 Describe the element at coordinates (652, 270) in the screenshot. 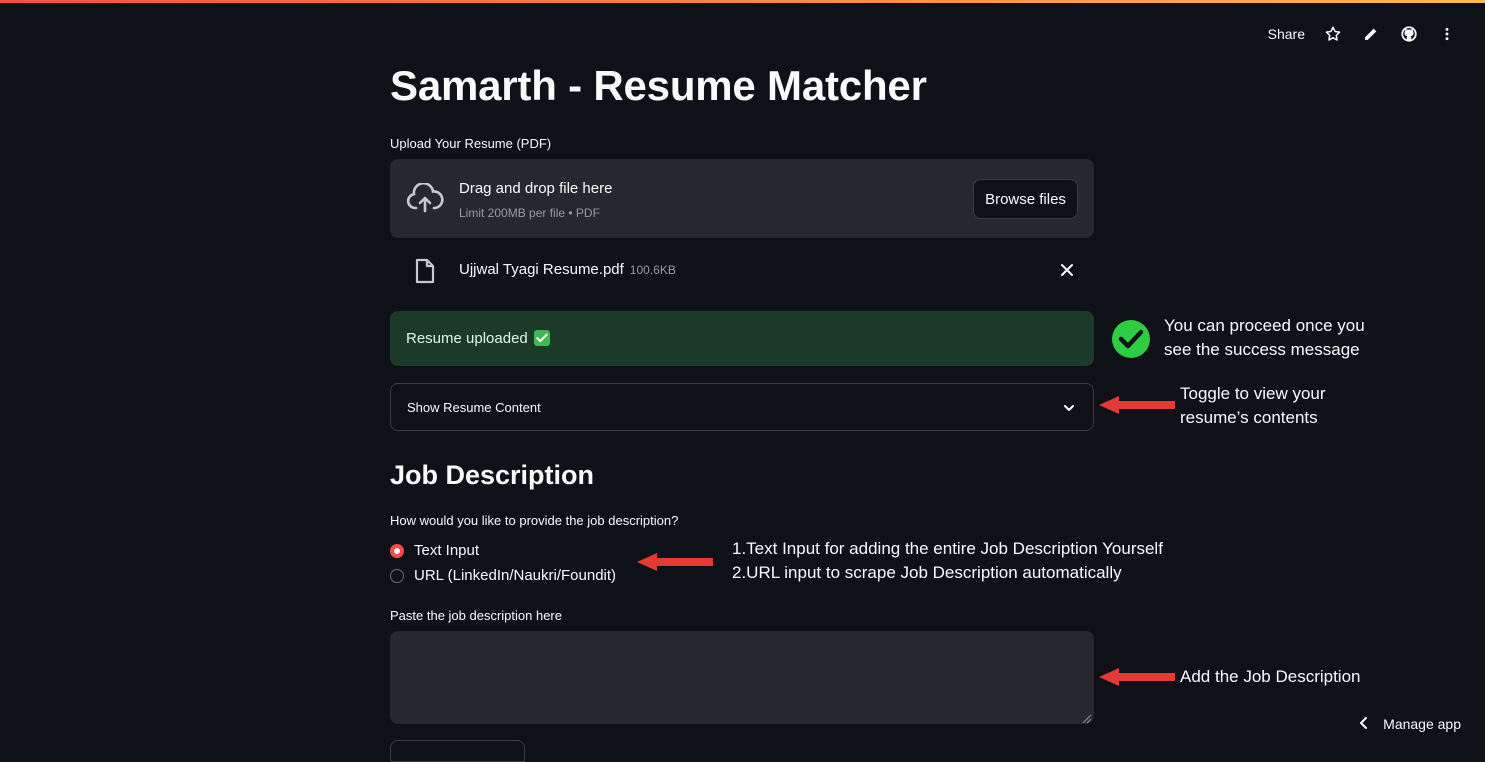

I see `file-size: 100.6KB` at that location.